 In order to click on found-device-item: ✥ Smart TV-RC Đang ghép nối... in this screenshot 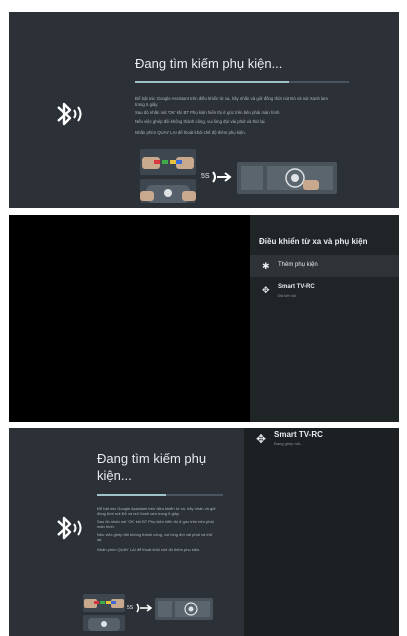, I will do `click(321, 439)`.